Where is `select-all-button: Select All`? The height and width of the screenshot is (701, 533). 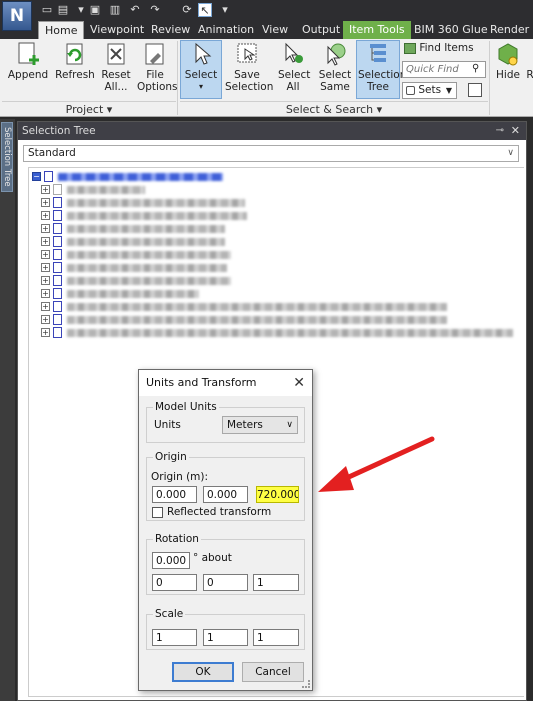
select-all-button: Select All is located at coordinates (293, 67).